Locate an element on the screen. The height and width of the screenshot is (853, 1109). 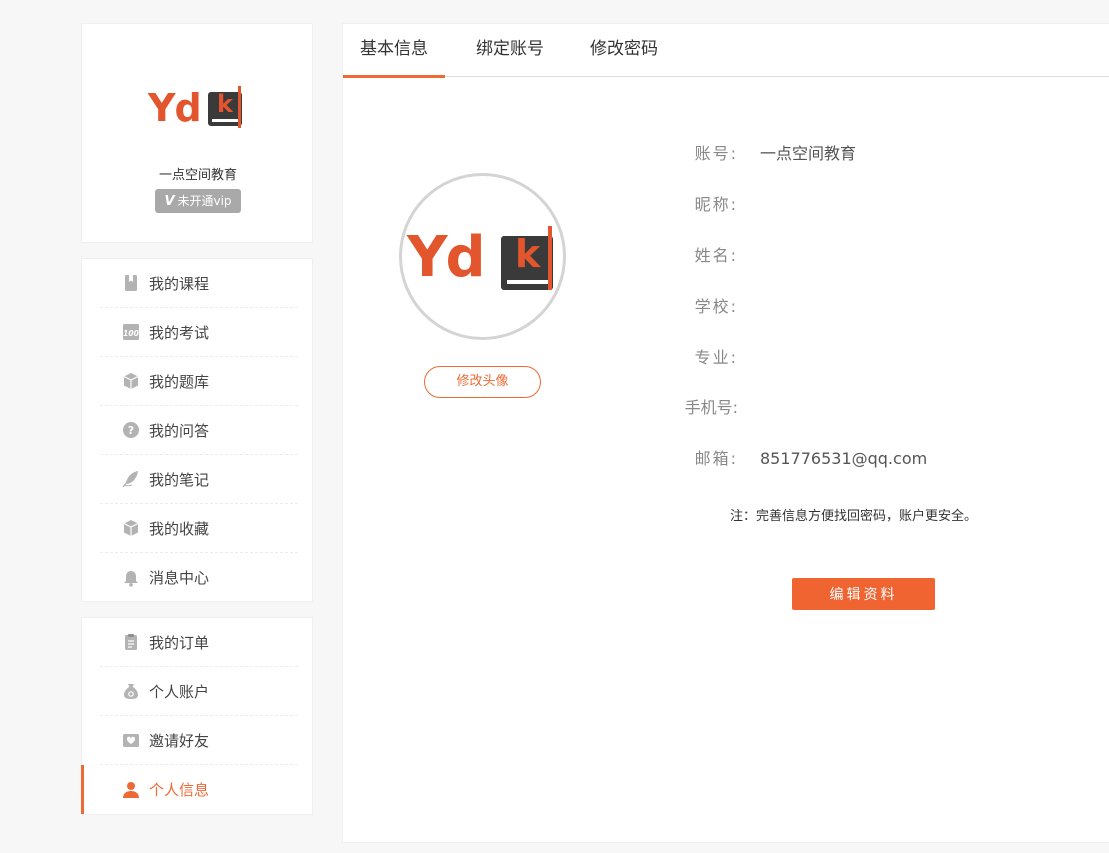
info-row-account: 账号: 一点空间教育 is located at coordinates (759, 154).